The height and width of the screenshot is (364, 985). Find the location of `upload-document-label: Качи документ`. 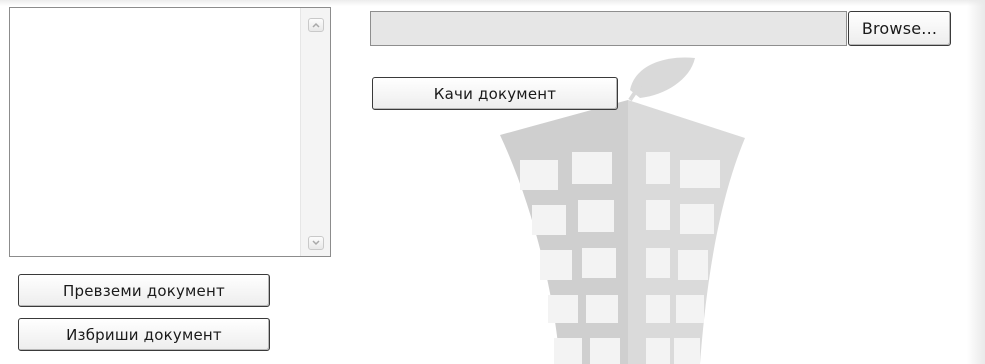

upload-document-label: Качи документ is located at coordinates (495, 93).